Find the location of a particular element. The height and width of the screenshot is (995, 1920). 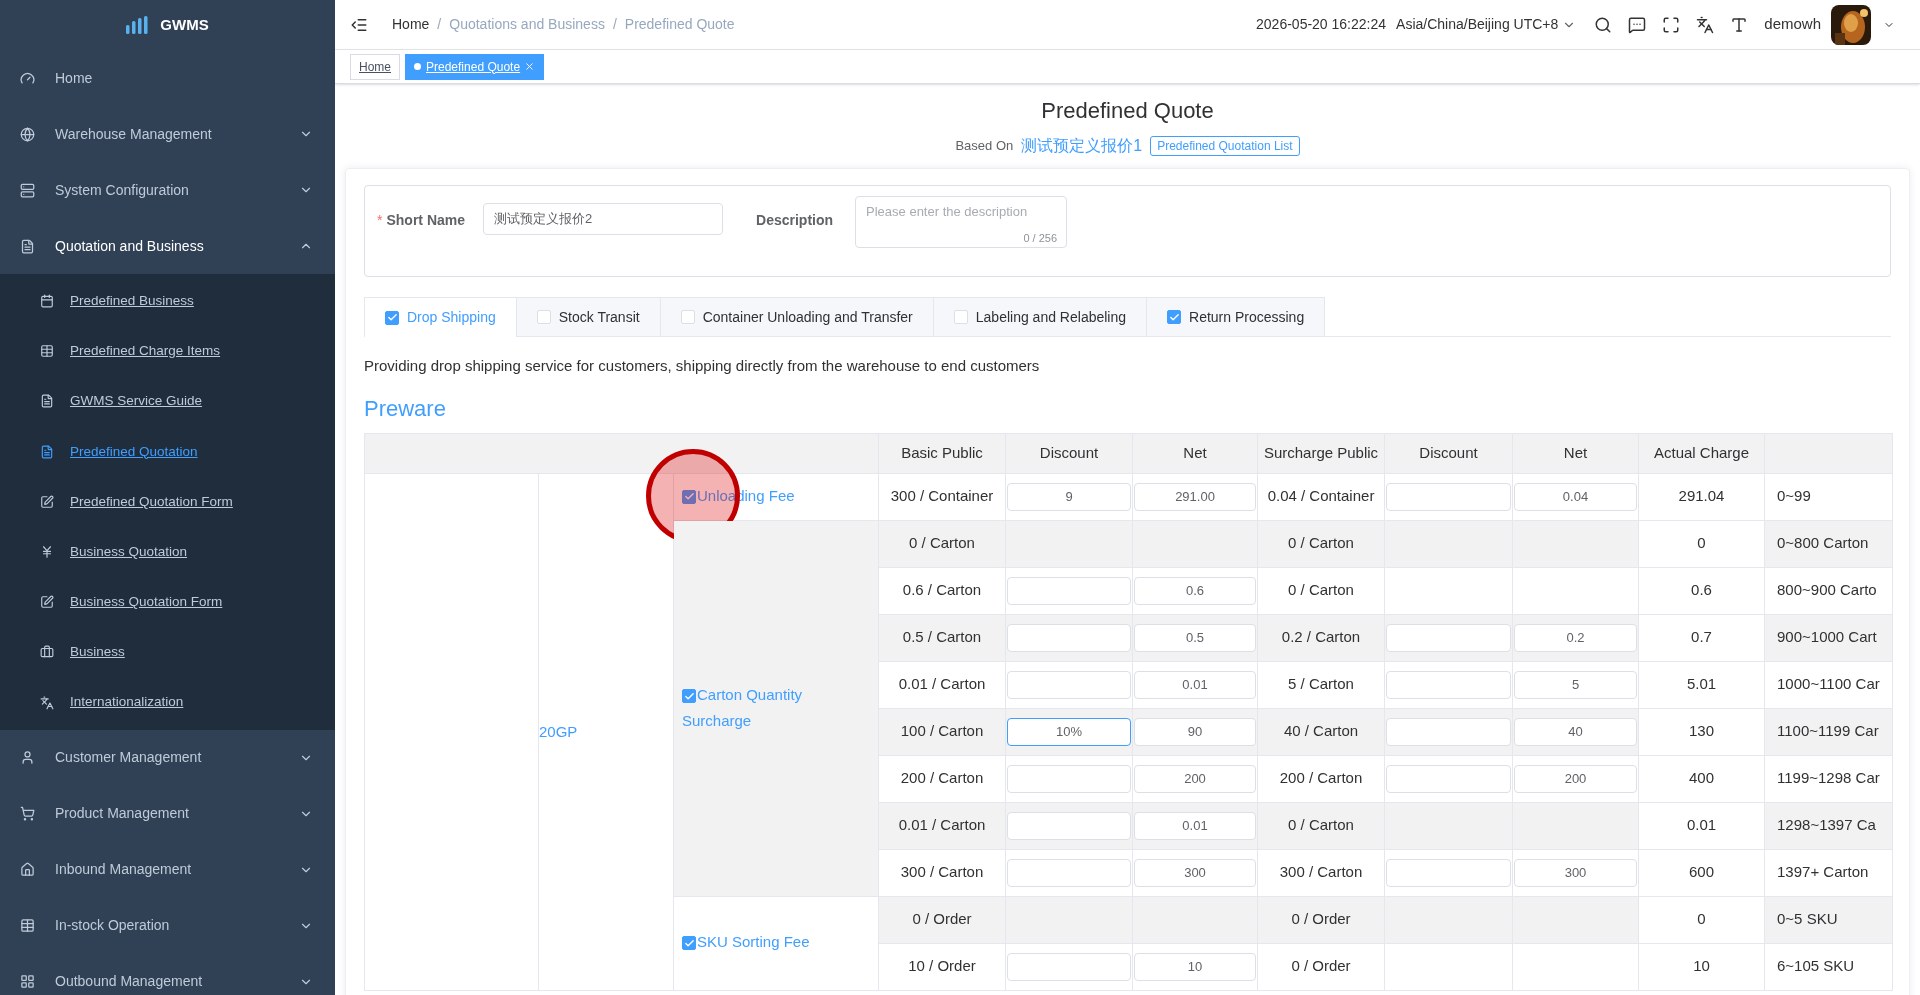

submenu-link: Predefined Business is located at coordinates (132, 301).